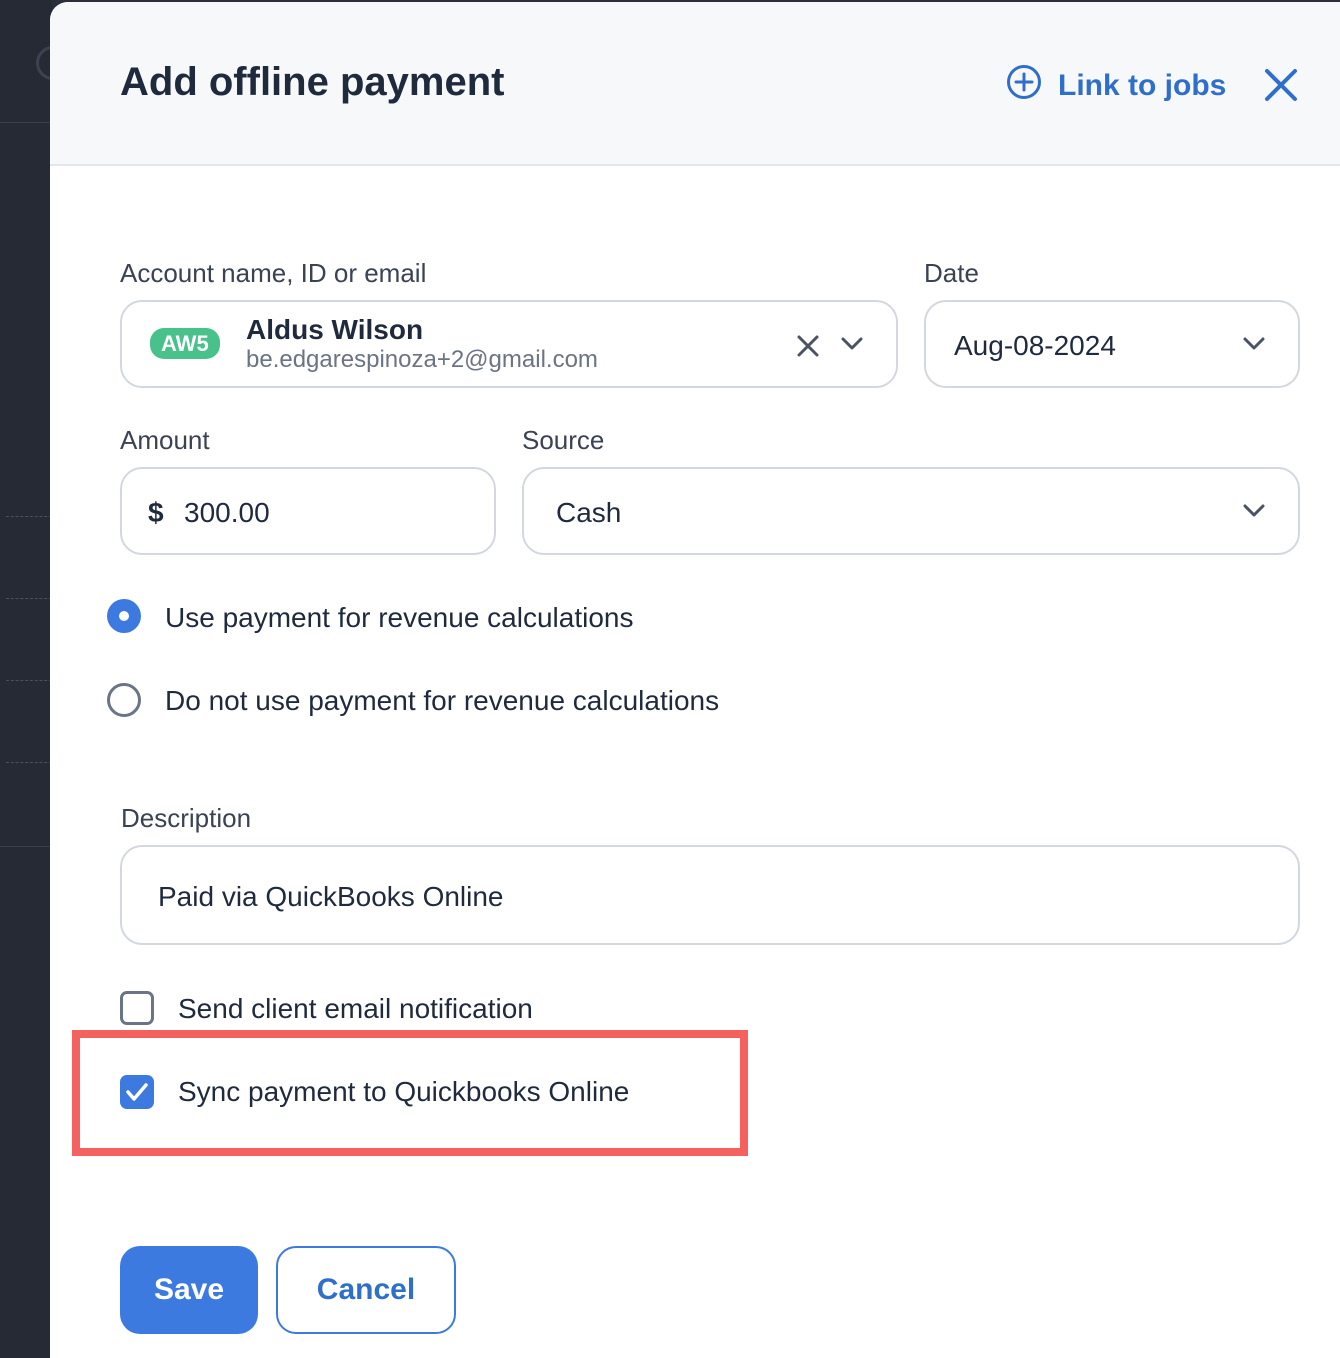 Image resolution: width=1340 pixels, height=1358 pixels. What do you see at coordinates (124, 616) in the screenshot?
I see `radio-use-for-revenue` at bounding box center [124, 616].